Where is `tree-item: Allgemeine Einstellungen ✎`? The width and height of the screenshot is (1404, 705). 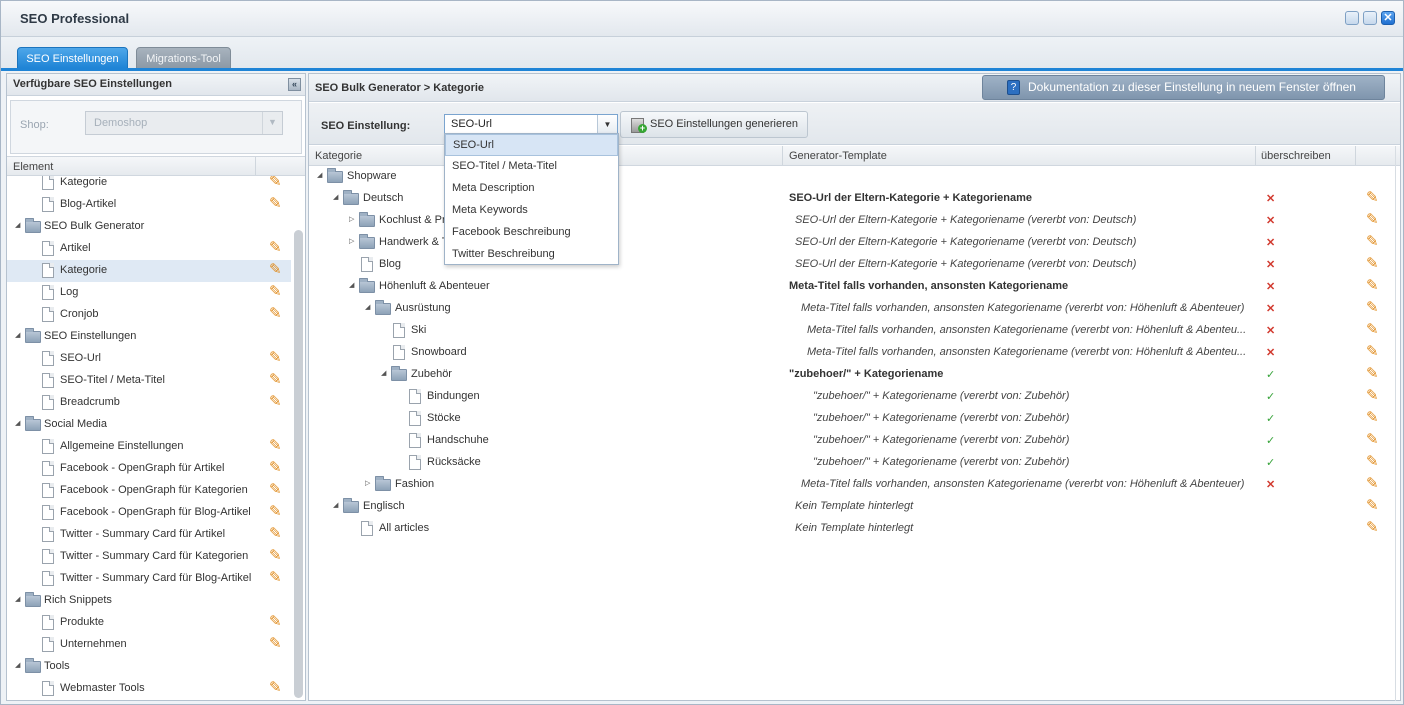
tree-item: Allgemeine Einstellungen ✎ is located at coordinates (149, 447).